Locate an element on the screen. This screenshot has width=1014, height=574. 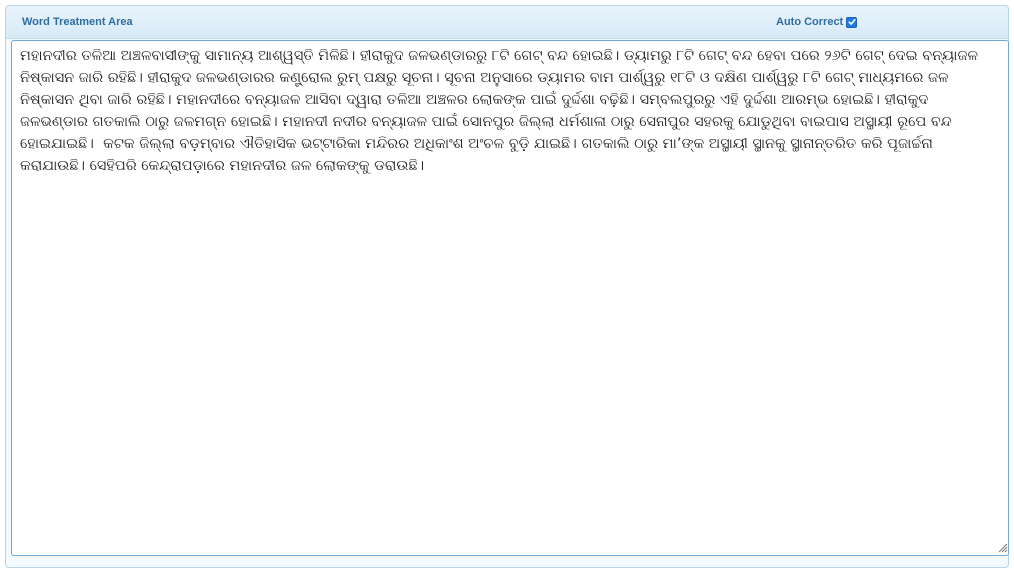
resize-grip-icon is located at coordinates (1002, 547).